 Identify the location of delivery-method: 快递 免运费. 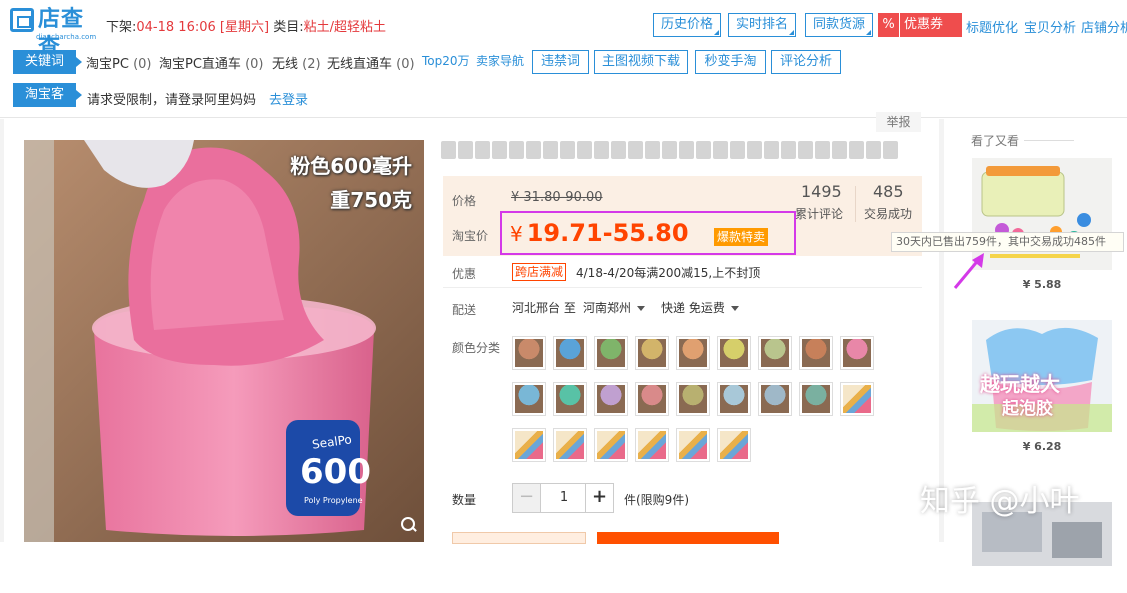
(693, 308).